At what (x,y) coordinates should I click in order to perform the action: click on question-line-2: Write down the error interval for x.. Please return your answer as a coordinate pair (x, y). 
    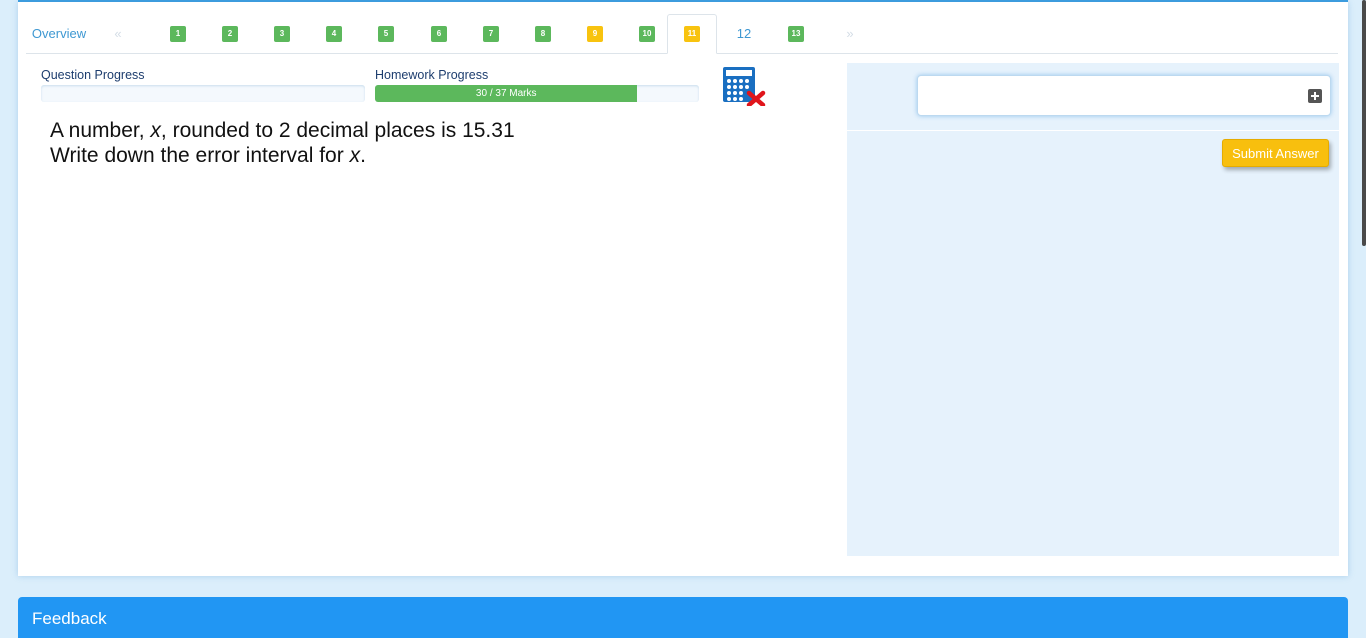
    Looking at the image, I should click on (208, 155).